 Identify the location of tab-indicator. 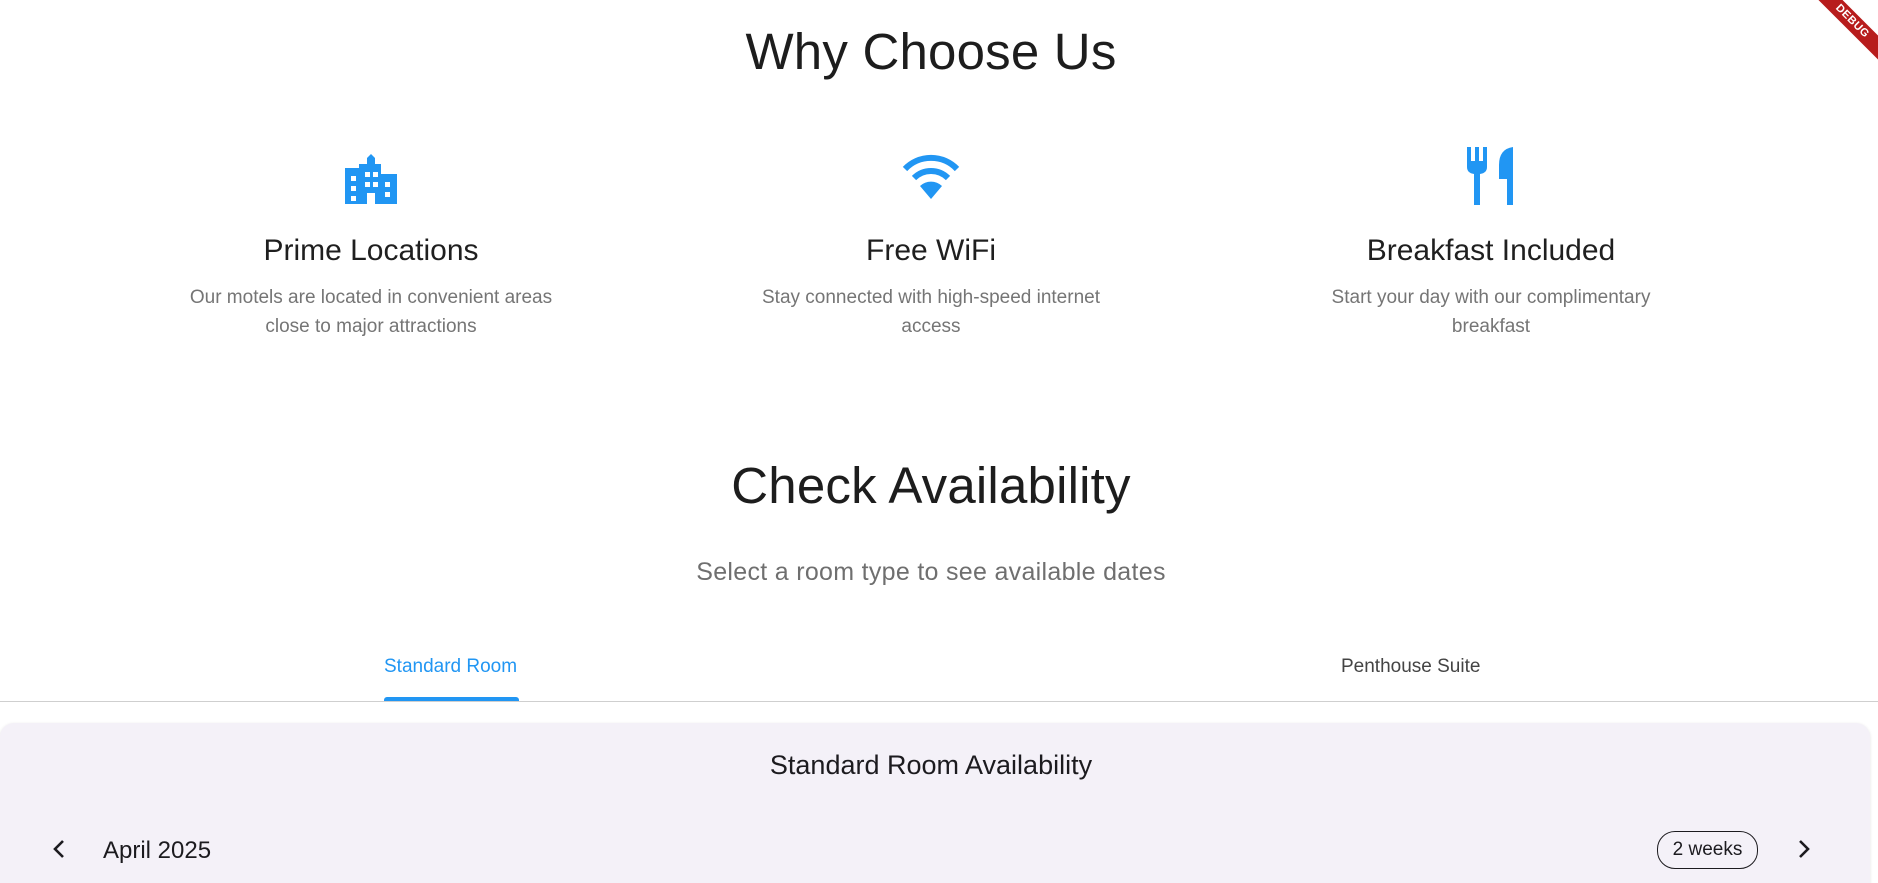
(451, 699).